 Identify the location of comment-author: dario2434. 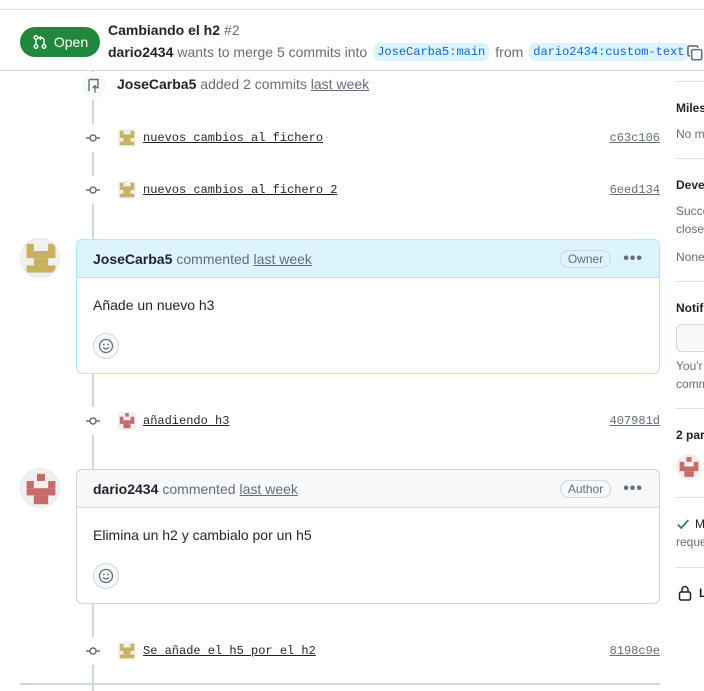
(125, 489).